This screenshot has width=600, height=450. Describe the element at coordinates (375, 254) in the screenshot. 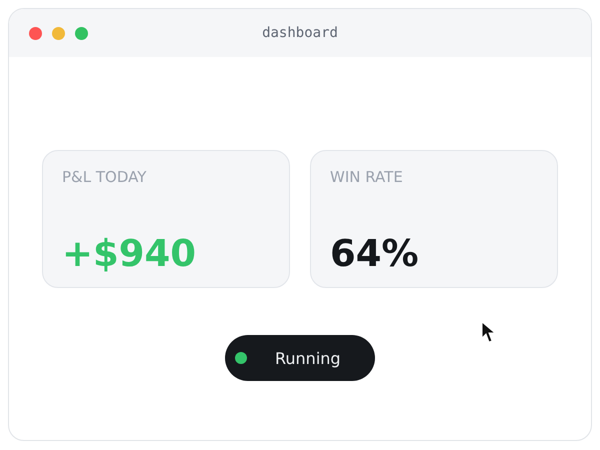

I see `card-value: 64%` at that location.